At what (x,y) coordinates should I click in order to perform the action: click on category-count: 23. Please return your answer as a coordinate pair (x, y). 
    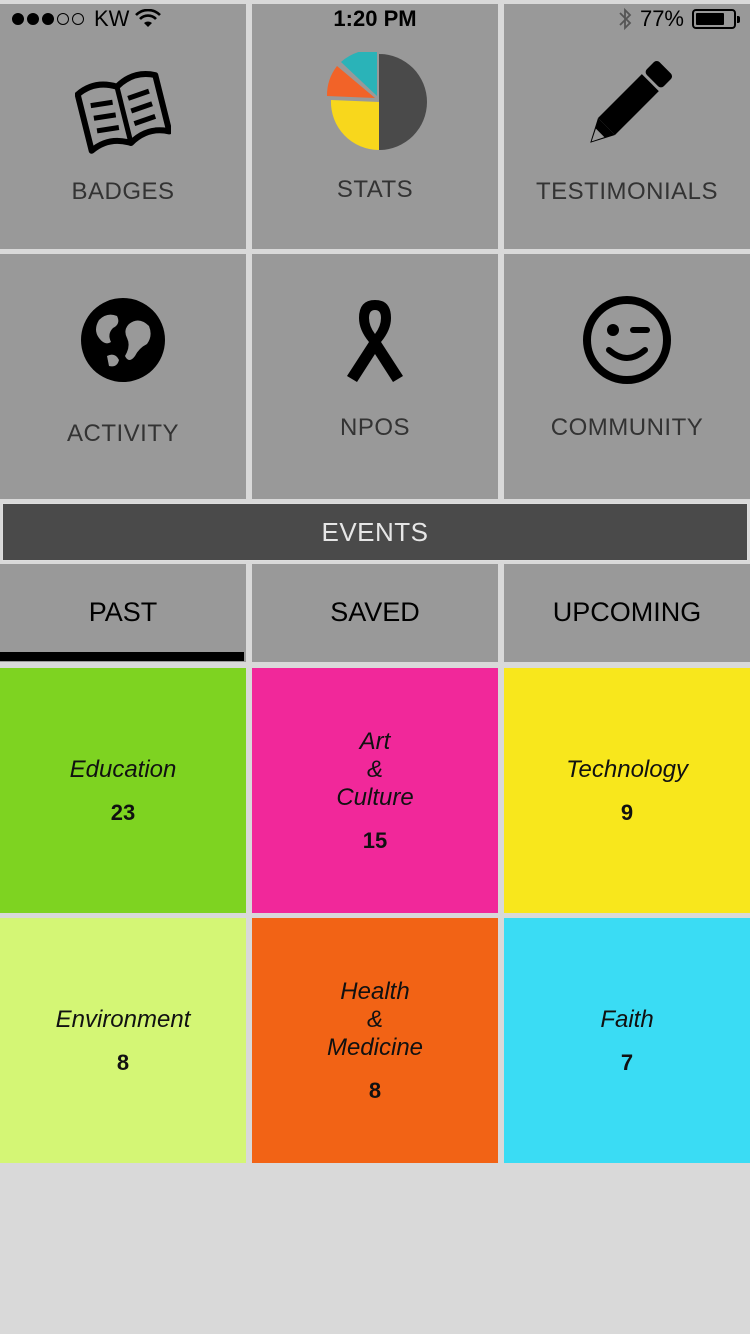
    Looking at the image, I should click on (123, 812).